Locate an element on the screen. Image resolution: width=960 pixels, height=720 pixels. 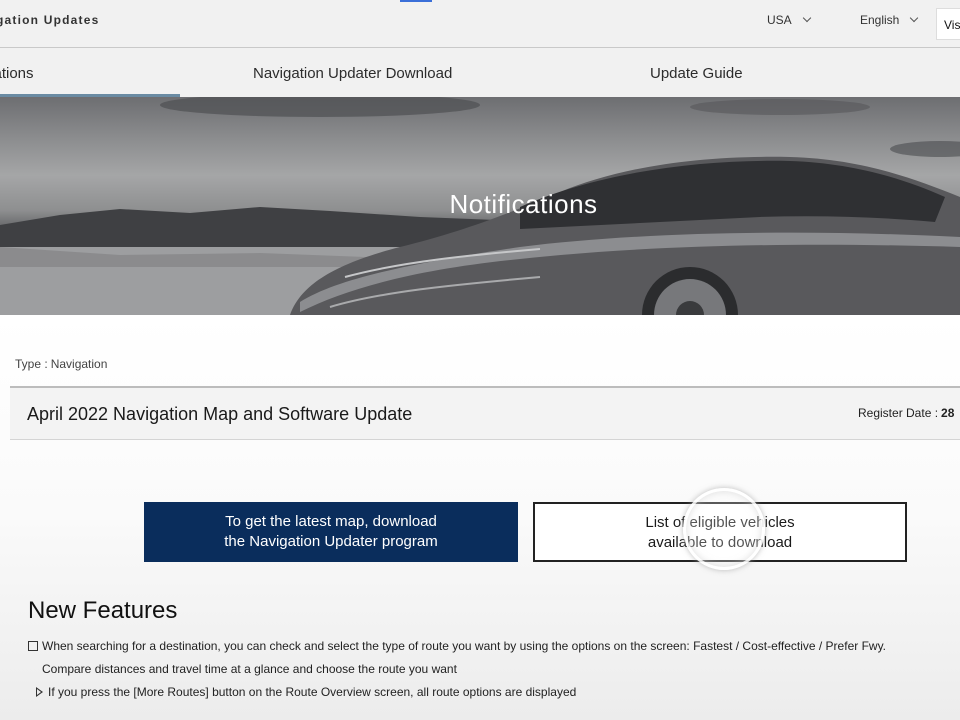
country-selector: USA is located at coordinates (789, 20).